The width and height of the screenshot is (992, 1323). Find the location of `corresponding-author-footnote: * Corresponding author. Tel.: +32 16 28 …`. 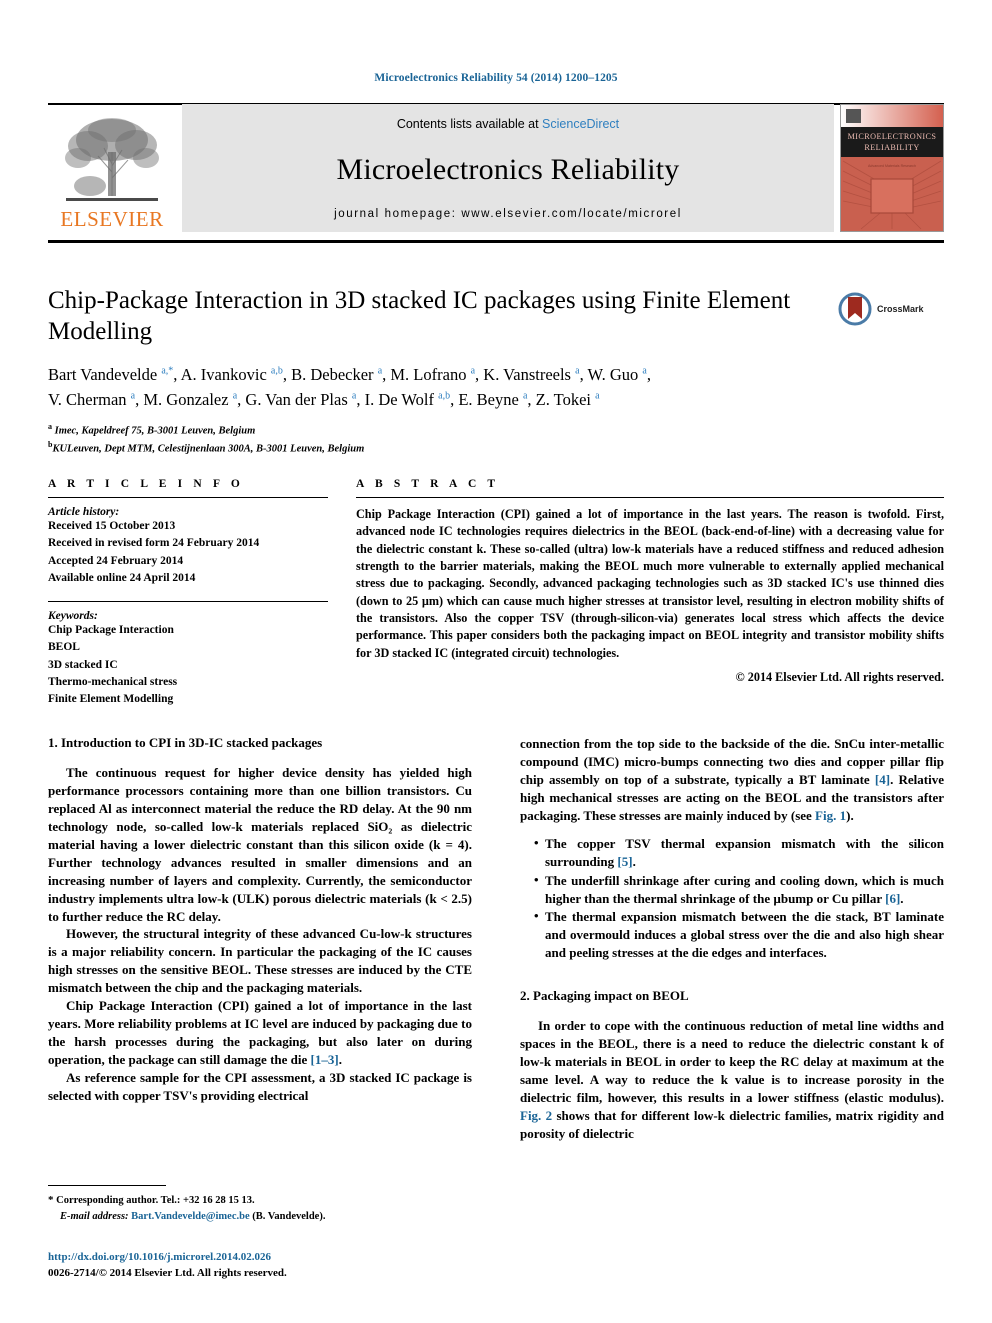

corresponding-author-footnote: * Corresponding author. Tel.: +32 16 28 … is located at coordinates (260, 1205).